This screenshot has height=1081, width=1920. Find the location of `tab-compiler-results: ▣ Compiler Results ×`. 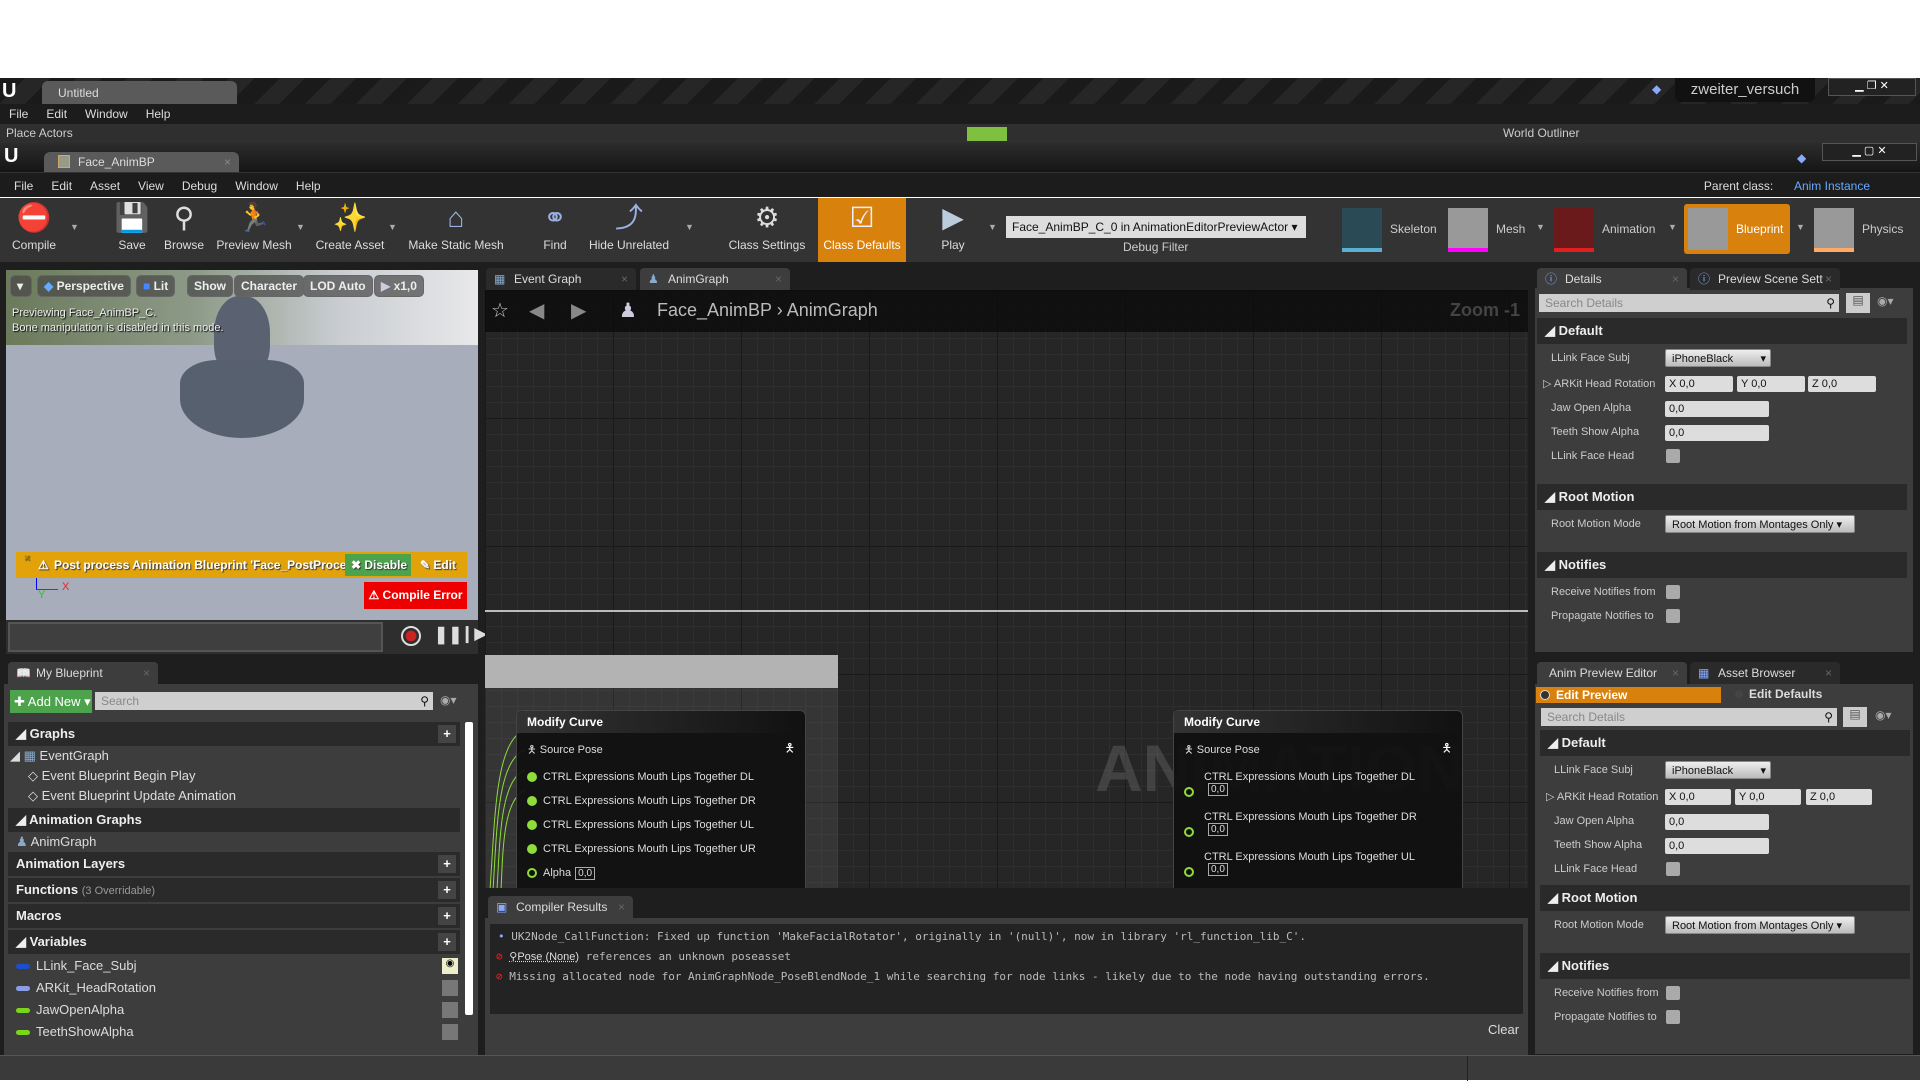

tab-compiler-results: ▣ Compiler Results × is located at coordinates (560, 907).